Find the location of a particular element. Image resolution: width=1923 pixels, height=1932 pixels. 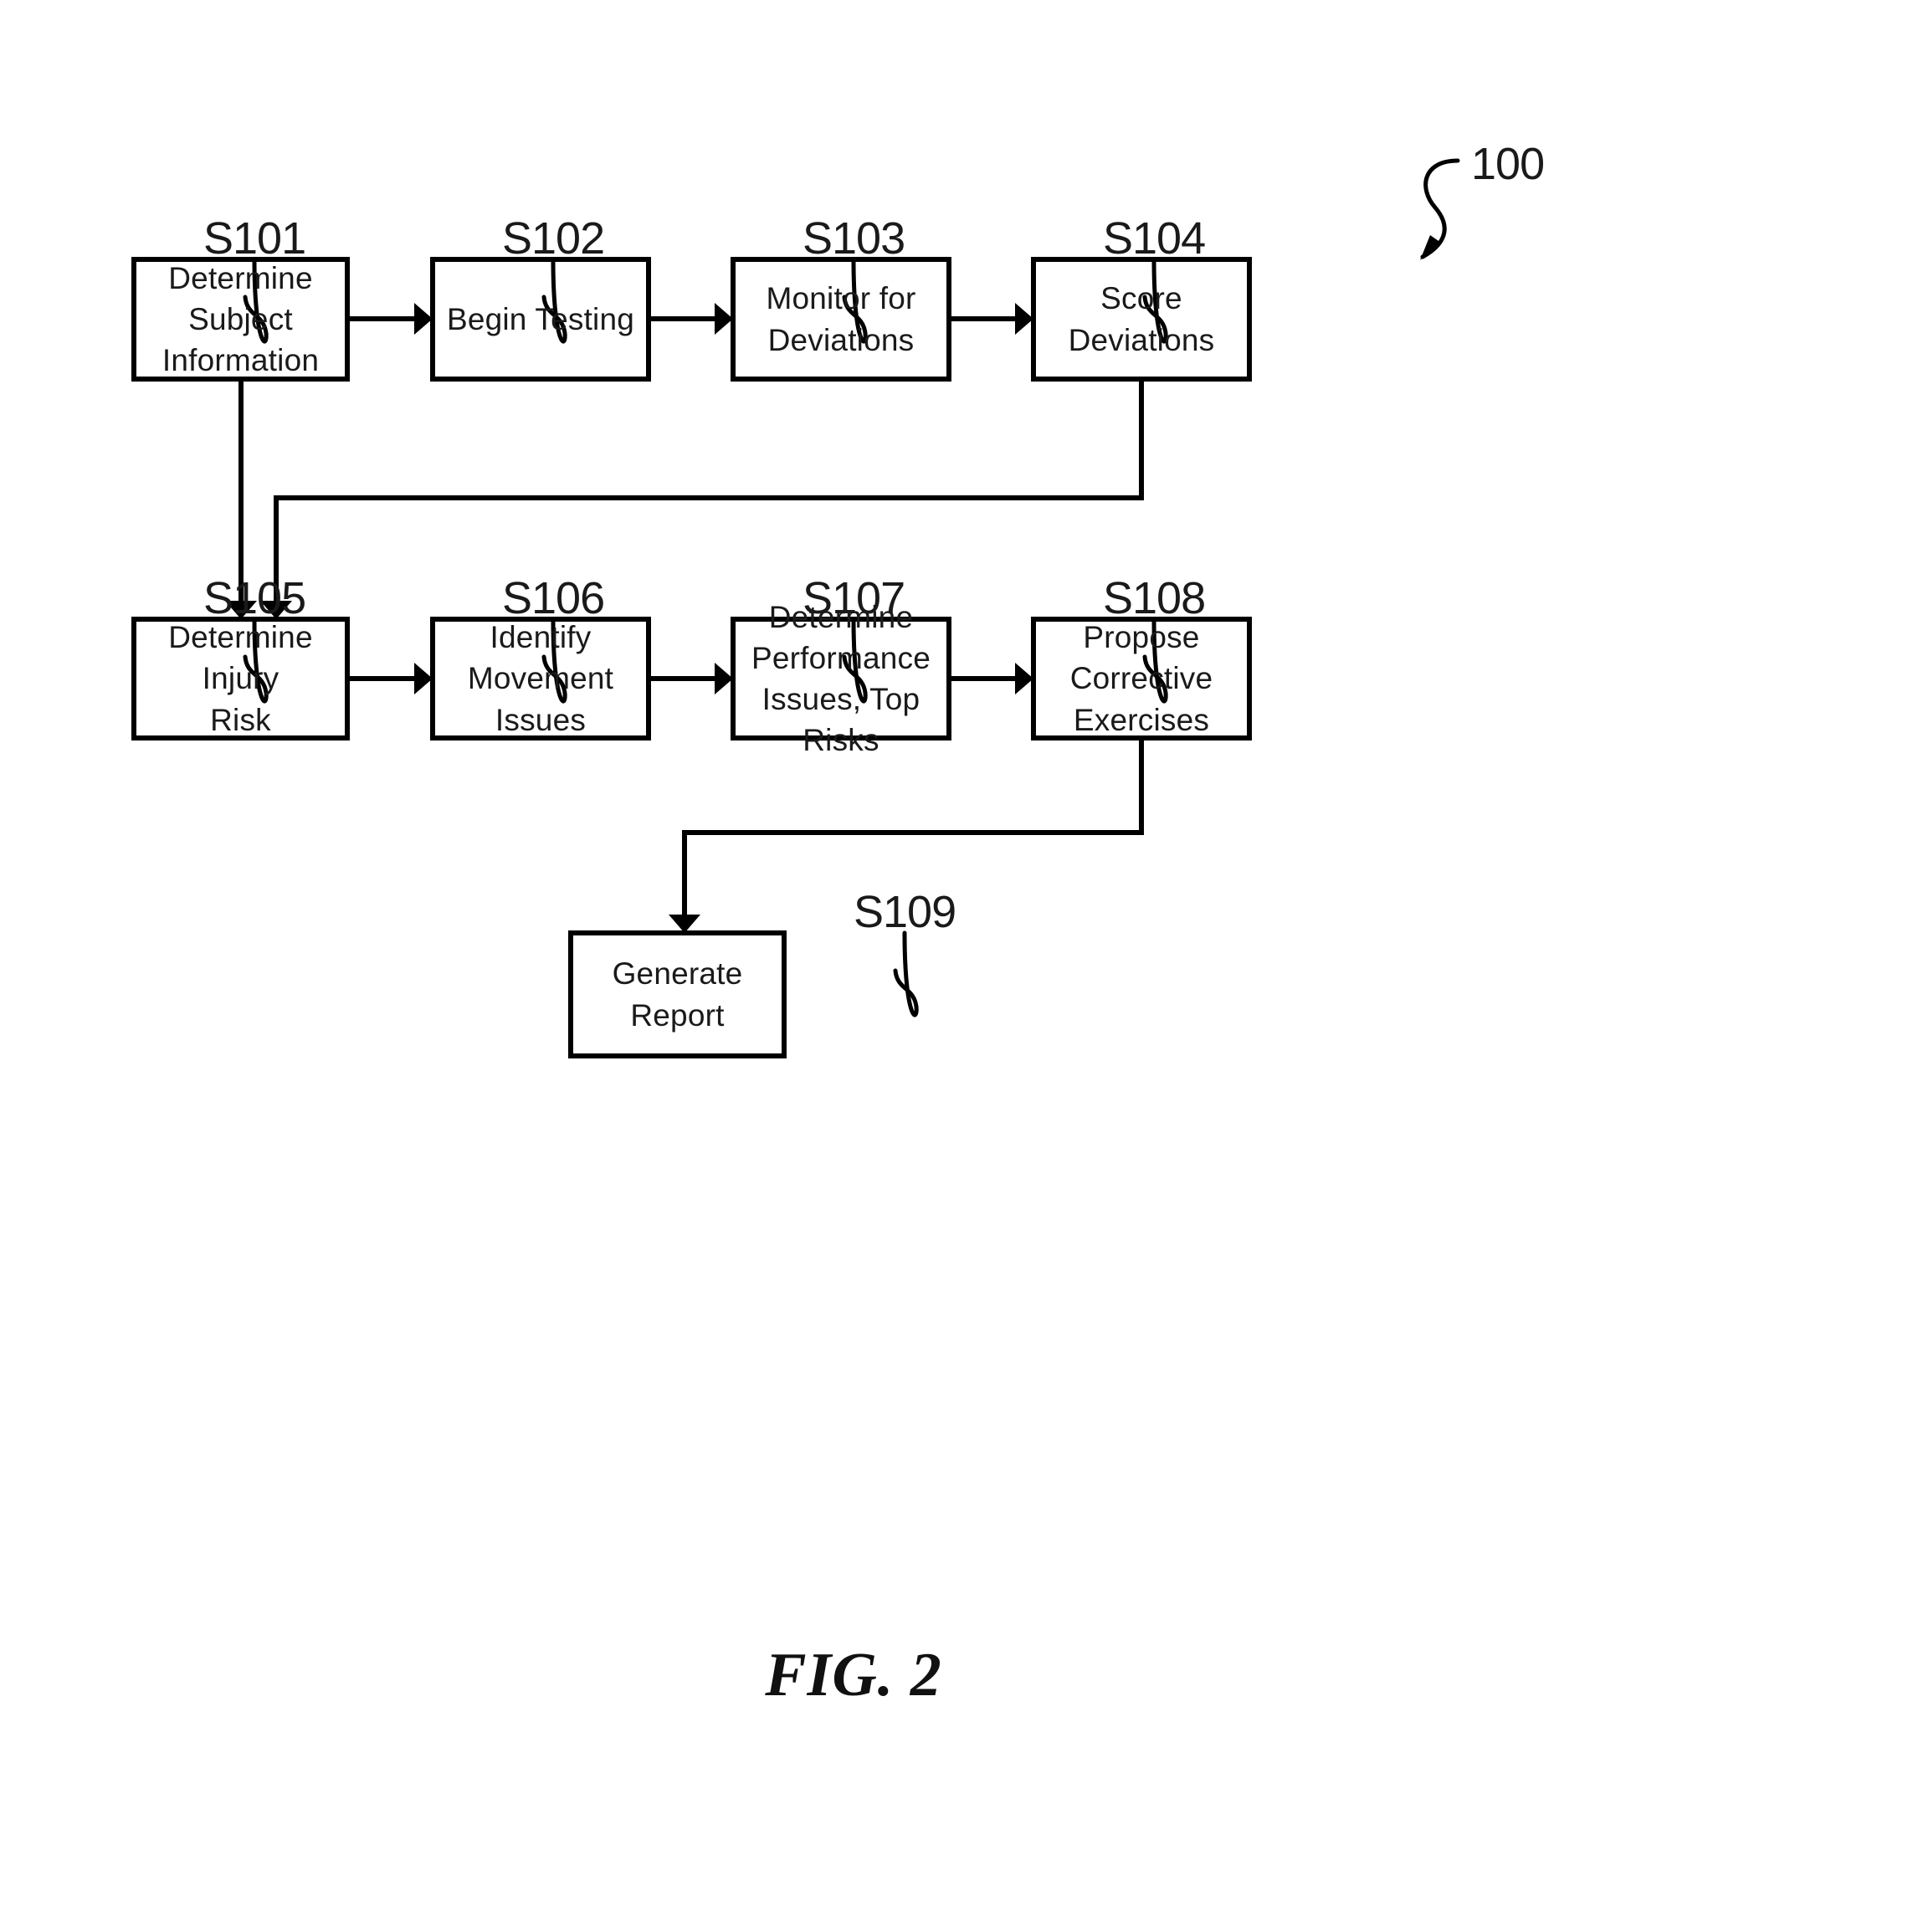

step-label-s106: Identify Movement Issues is located at coordinates (541, 678).